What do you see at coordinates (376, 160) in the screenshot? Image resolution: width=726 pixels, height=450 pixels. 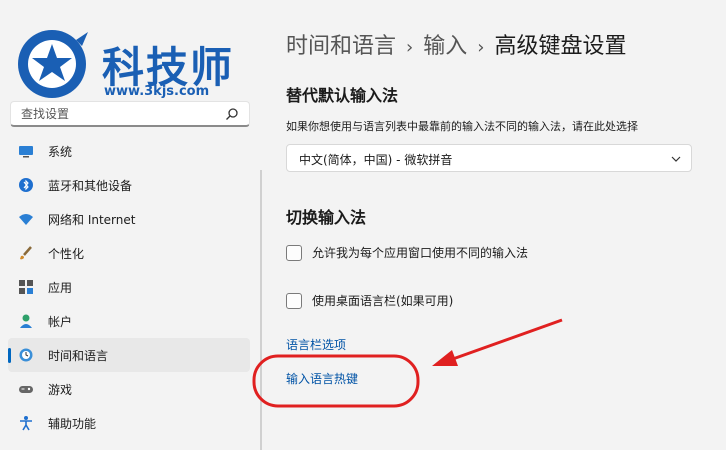 I see `select-value: 中文(简体，中国) - 微软拼音` at bounding box center [376, 160].